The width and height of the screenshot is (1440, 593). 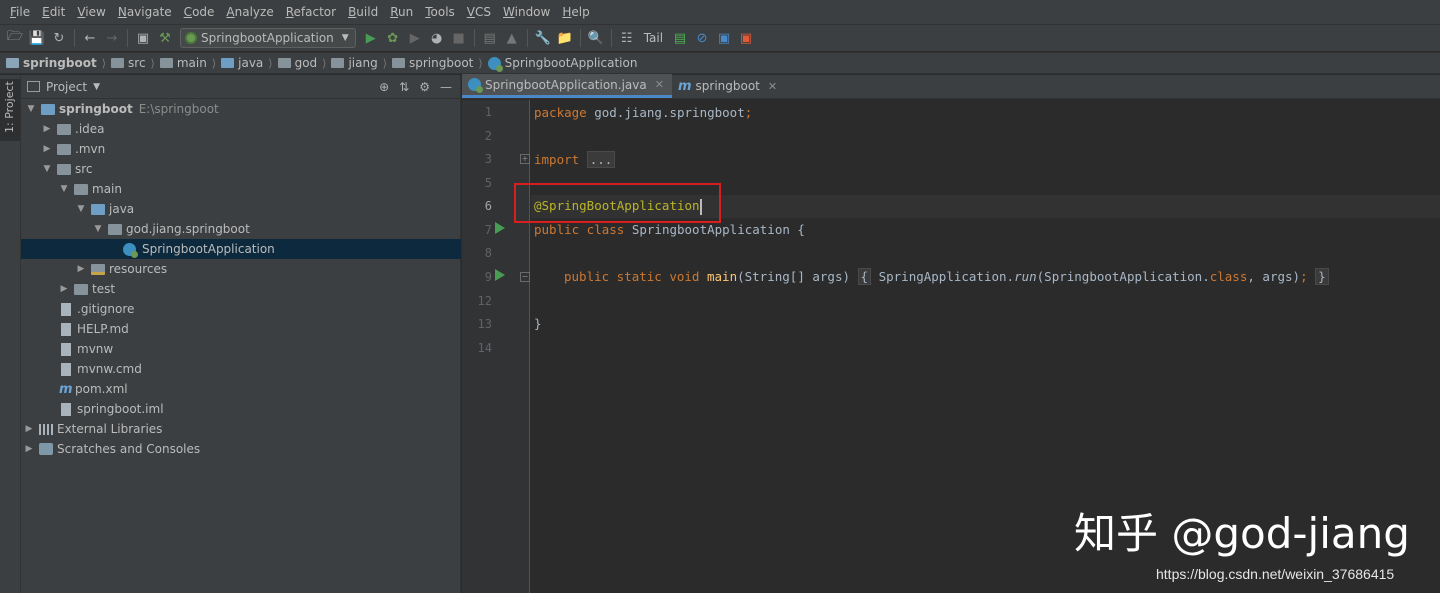 What do you see at coordinates (728, 86) in the screenshot?
I see `tab-springboot-pom: m springboot ✕` at bounding box center [728, 86].